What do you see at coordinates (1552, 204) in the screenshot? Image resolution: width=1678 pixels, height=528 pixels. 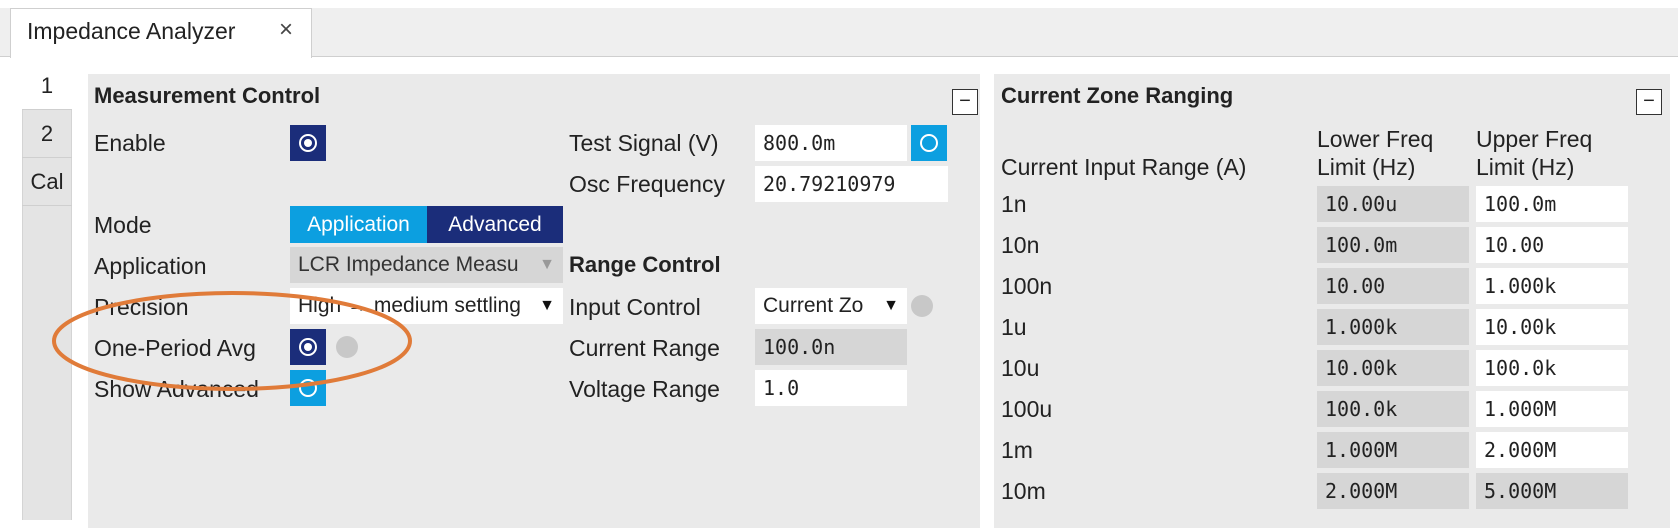 I see `upper-freq-limit-input: 100.0m` at bounding box center [1552, 204].